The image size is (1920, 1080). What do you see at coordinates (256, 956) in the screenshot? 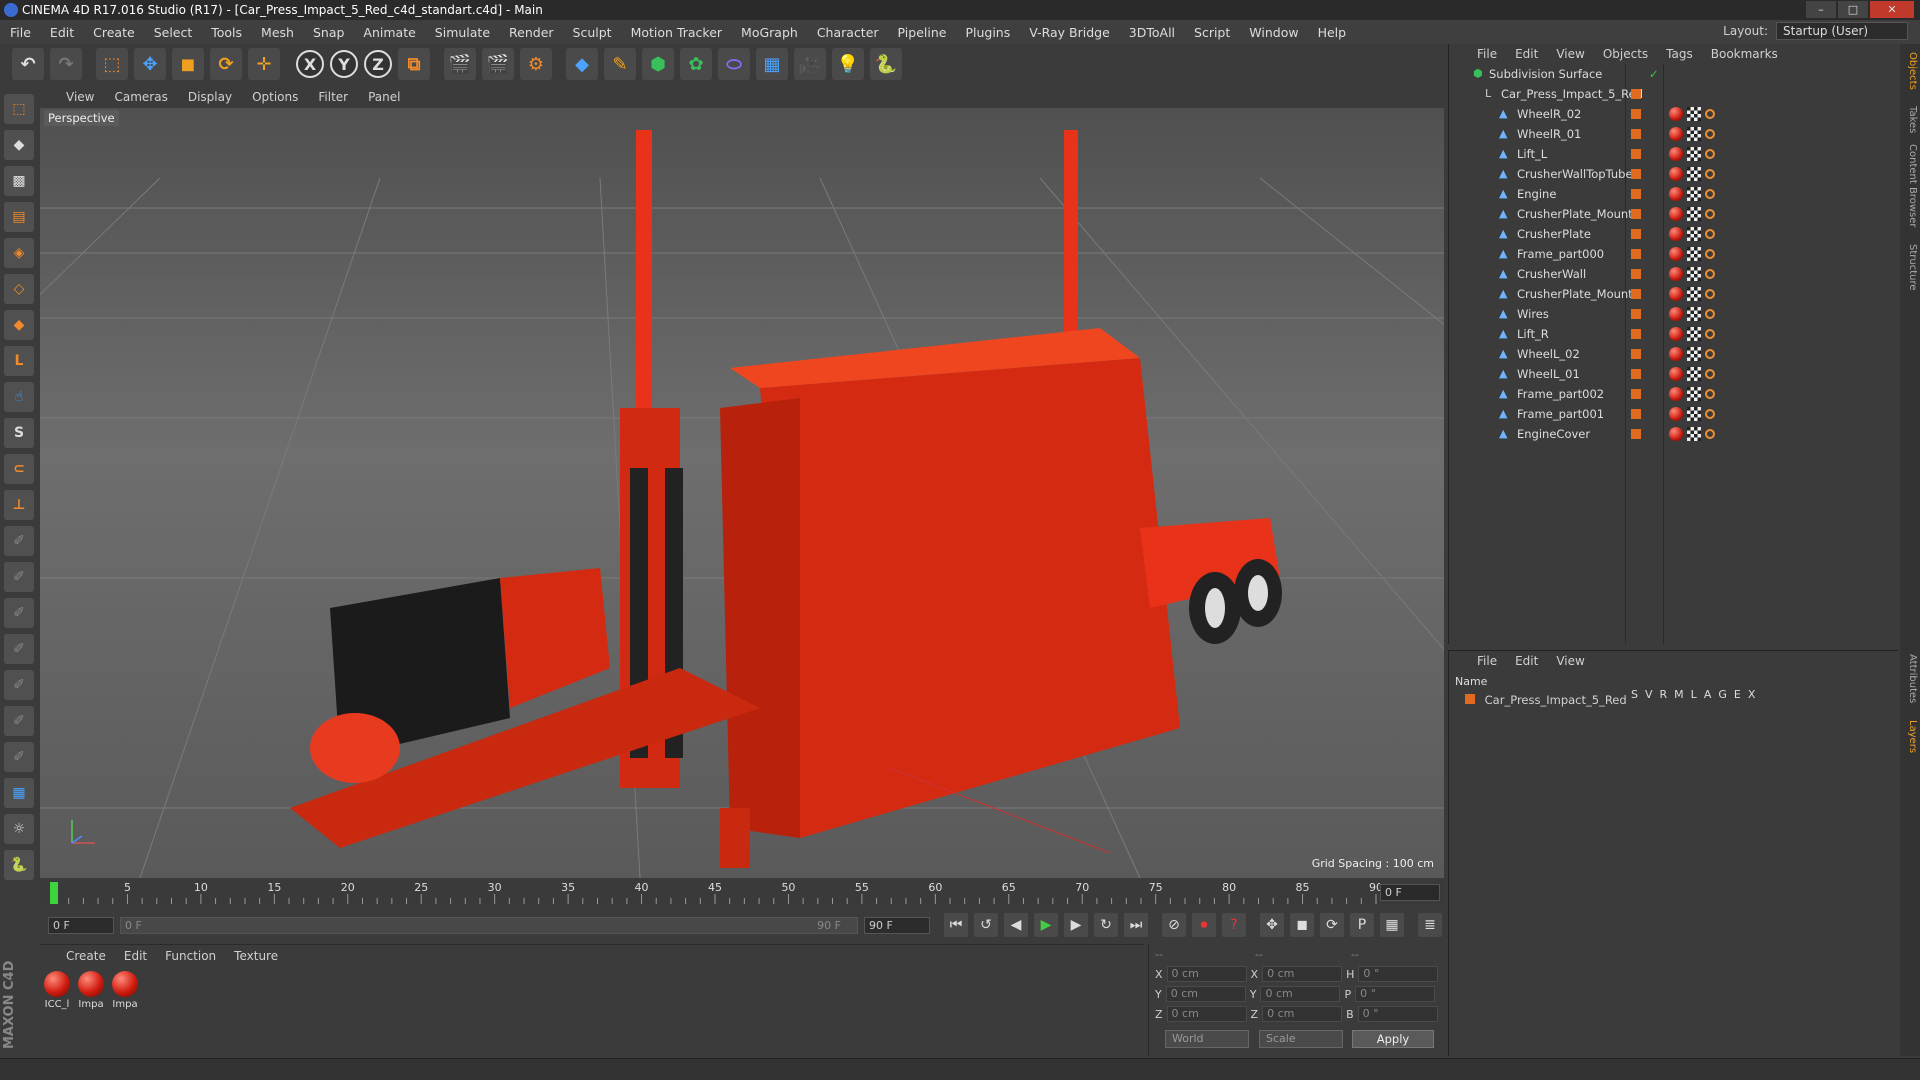
I see `material-menu-texture: Texture` at bounding box center [256, 956].